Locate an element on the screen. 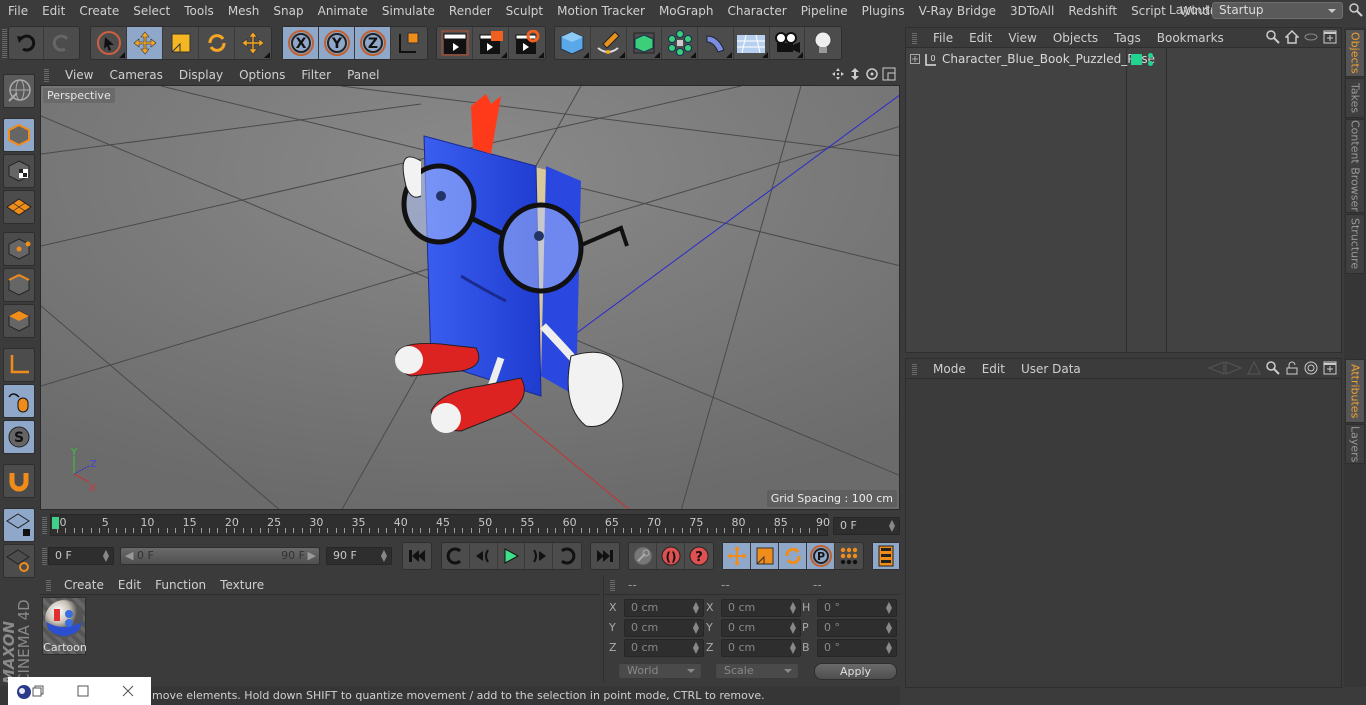 The width and height of the screenshot is (1366, 705). menu-pipeline: Pipeline is located at coordinates (824, 11).